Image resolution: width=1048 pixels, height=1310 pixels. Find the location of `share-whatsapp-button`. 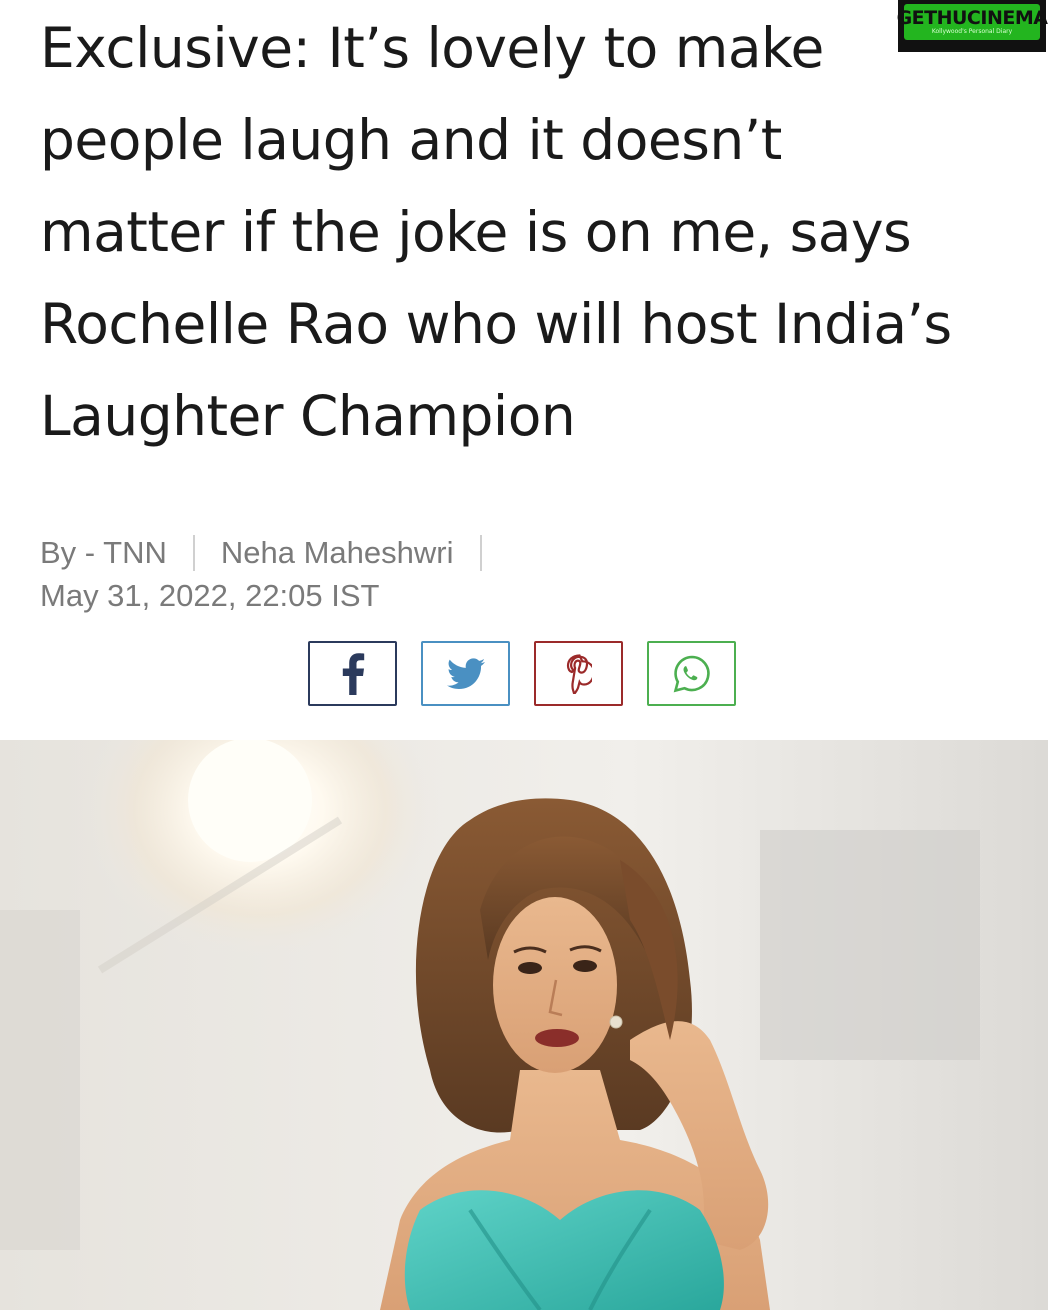

share-whatsapp-button is located at coordinates (691, 673).